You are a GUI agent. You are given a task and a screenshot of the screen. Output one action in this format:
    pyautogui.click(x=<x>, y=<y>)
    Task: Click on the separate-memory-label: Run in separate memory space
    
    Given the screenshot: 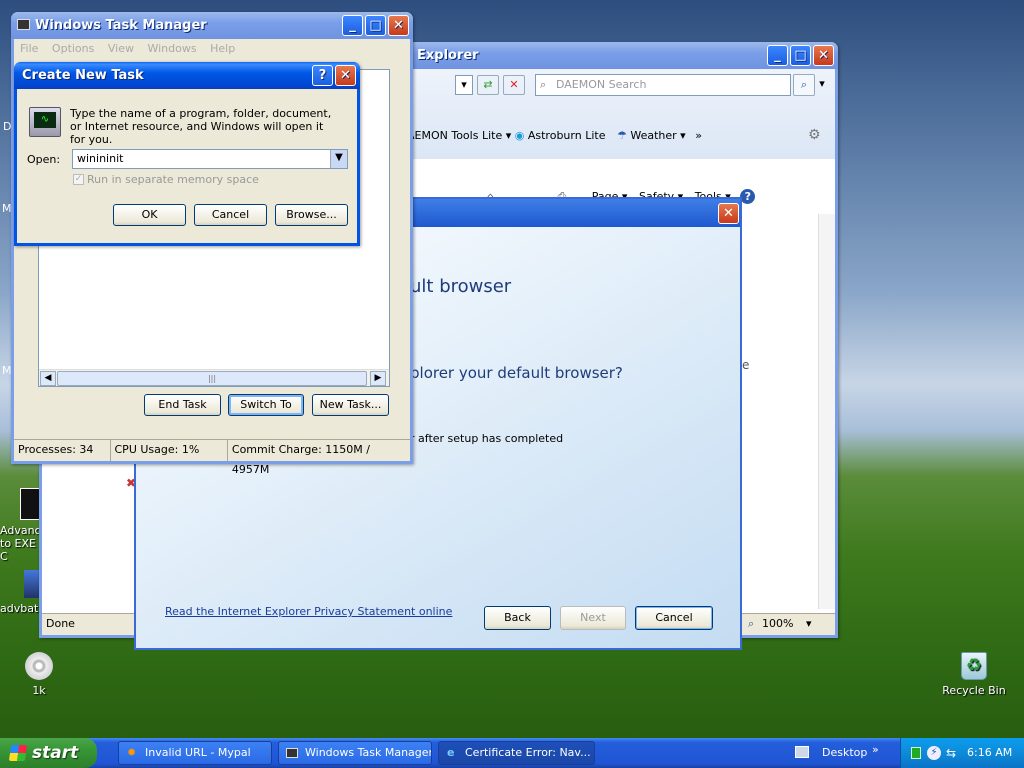 What is the action you would take?
    pyautogui.click(x=173, y=179)
    